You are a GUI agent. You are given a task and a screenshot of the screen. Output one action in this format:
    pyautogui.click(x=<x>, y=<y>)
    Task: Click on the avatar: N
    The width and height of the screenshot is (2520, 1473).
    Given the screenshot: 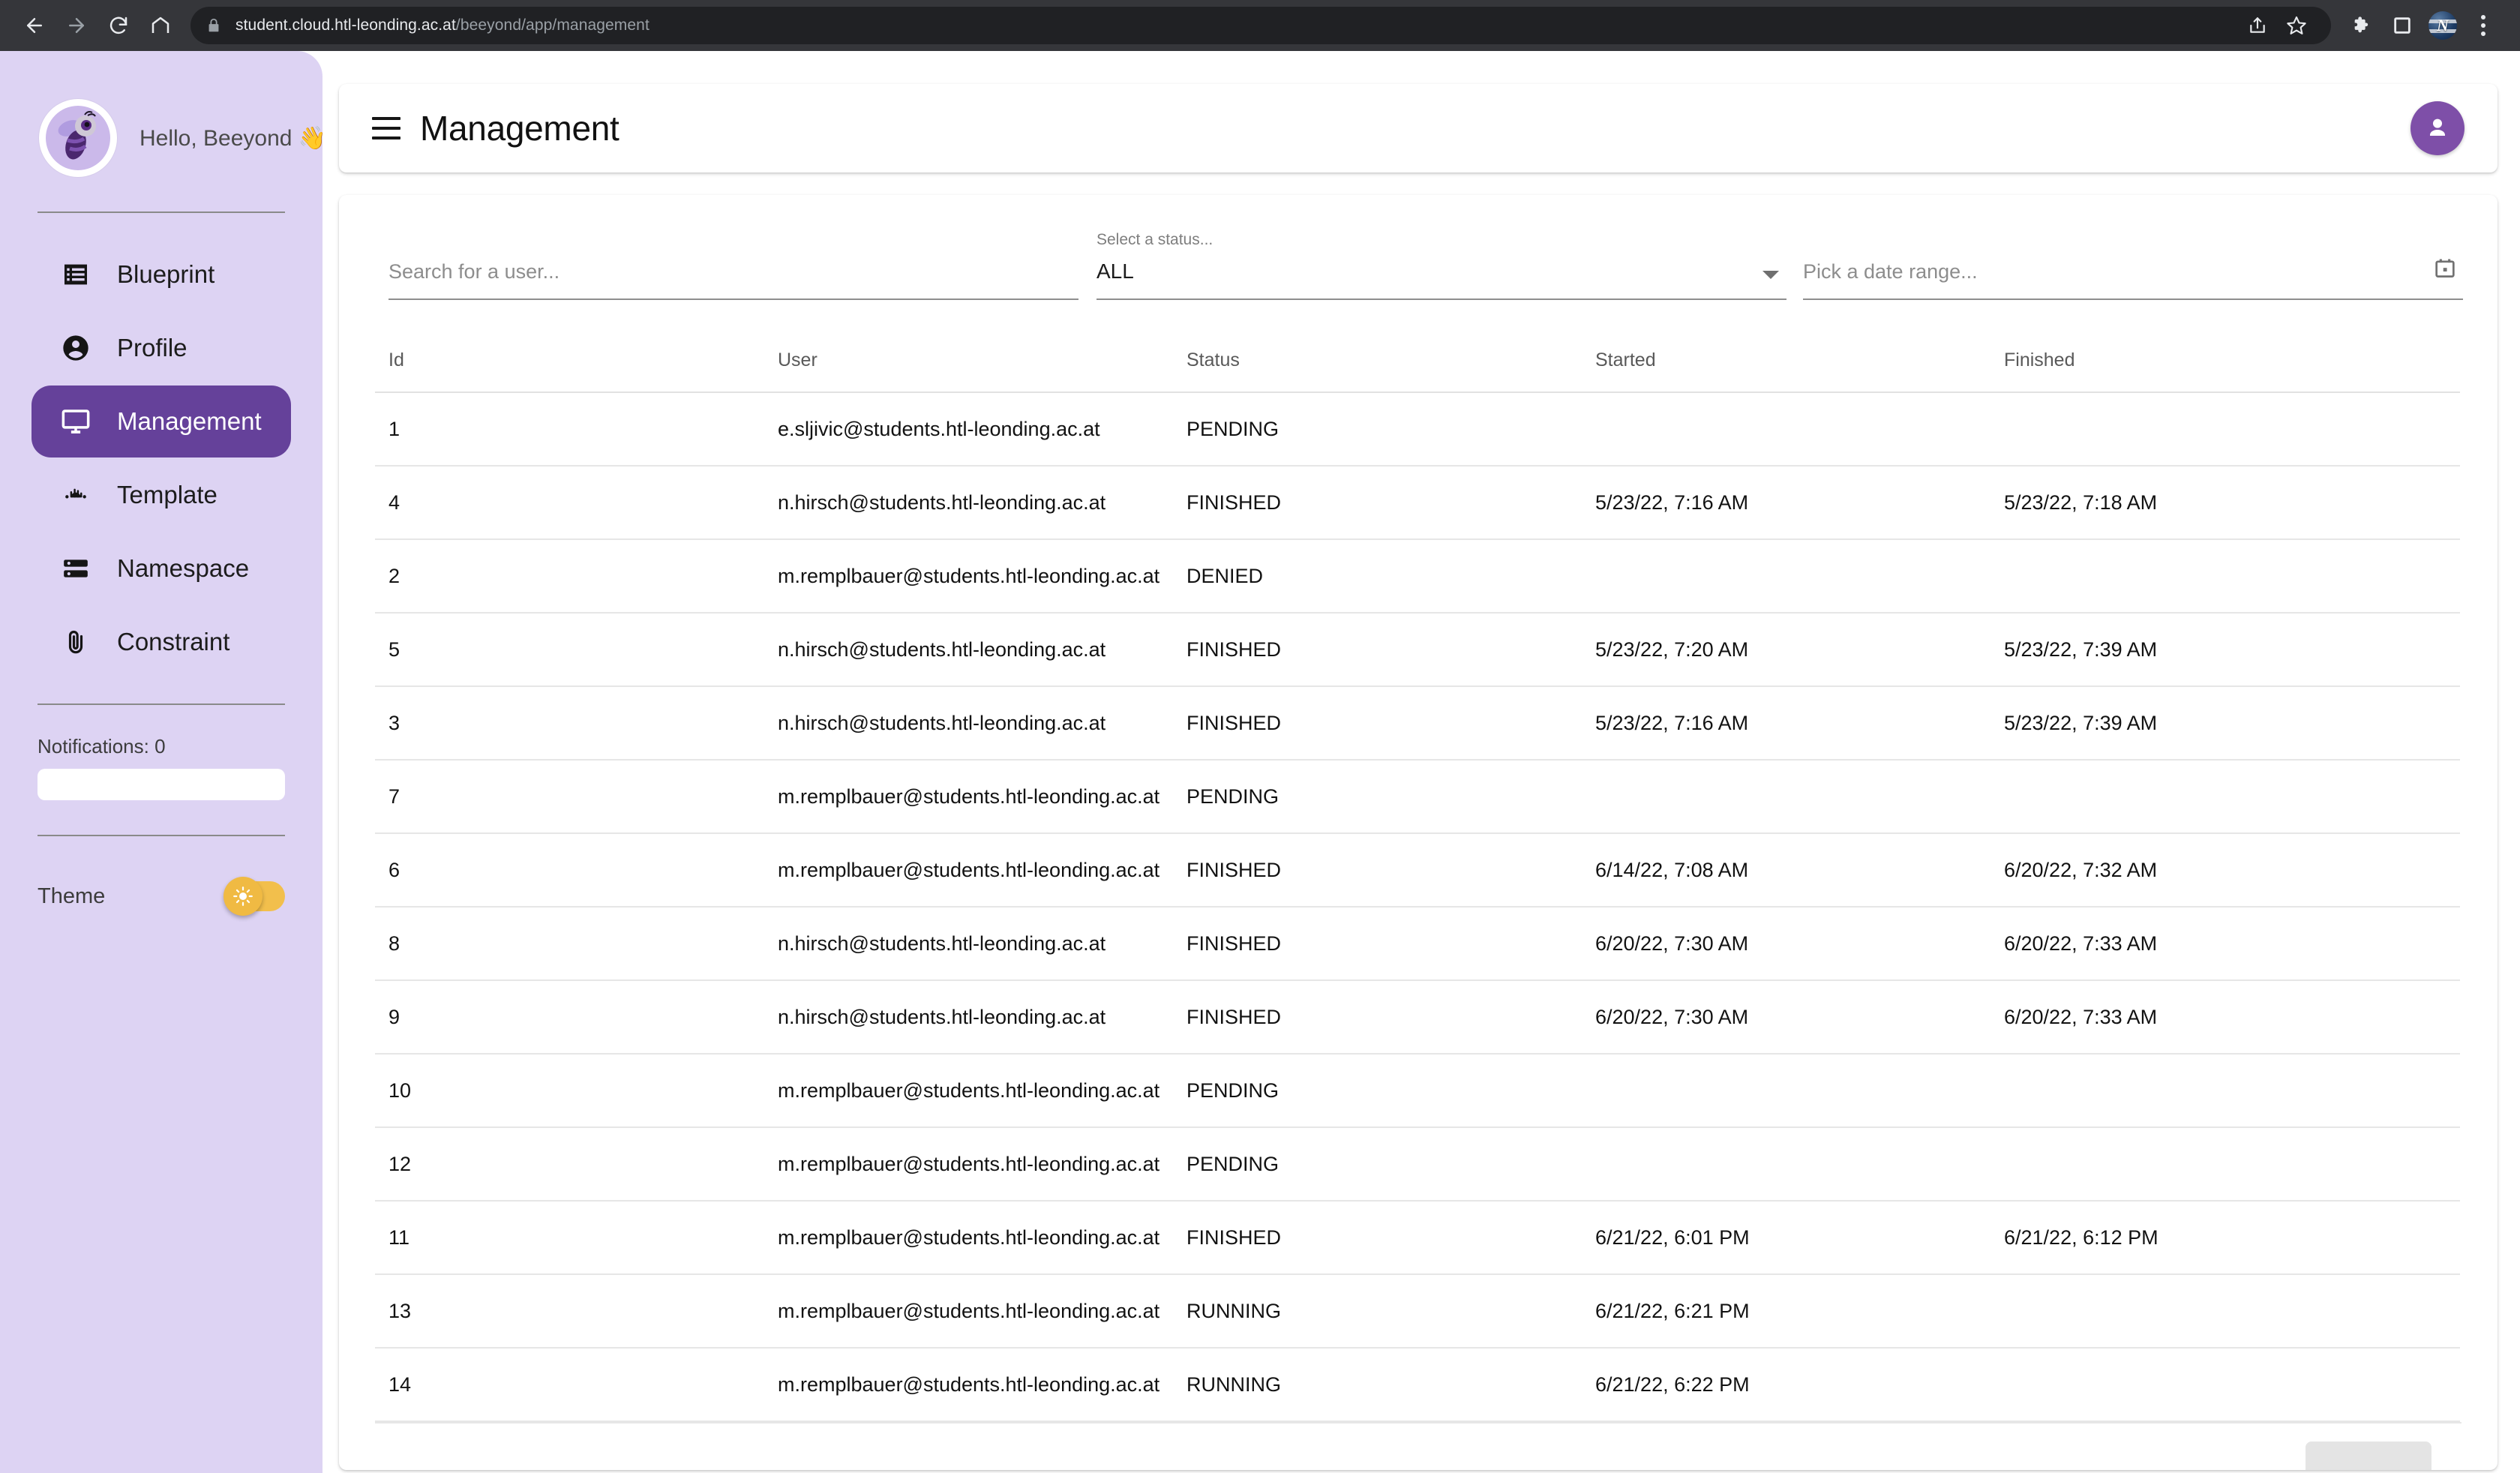 What is the action you would take?
    pyautogui.click(x=2442, y=25)
    